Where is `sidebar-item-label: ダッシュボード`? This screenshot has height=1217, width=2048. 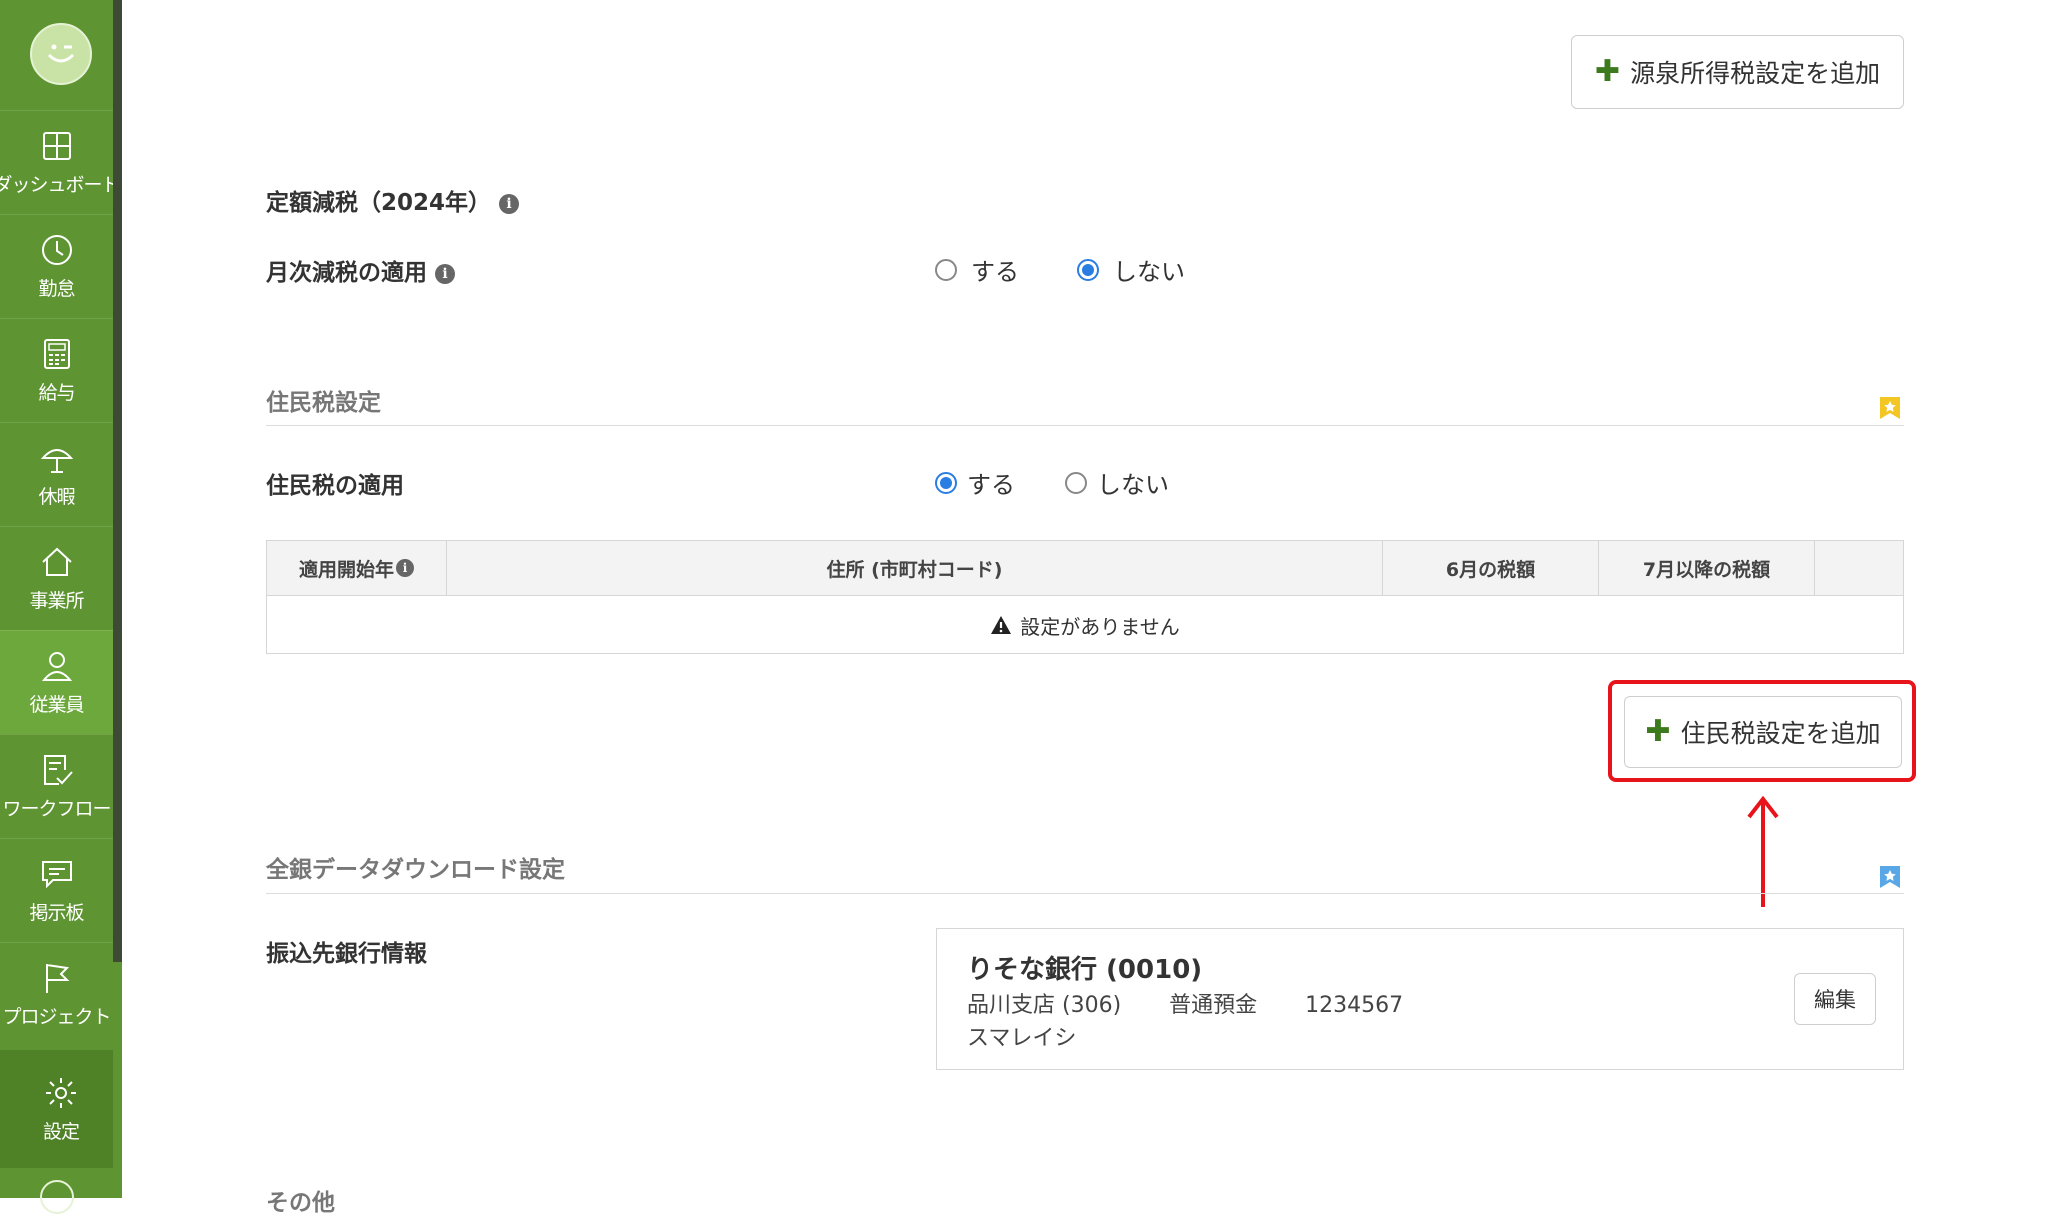 sidebar-item-label: ダッシュボード is located at coordinates (60, 185).